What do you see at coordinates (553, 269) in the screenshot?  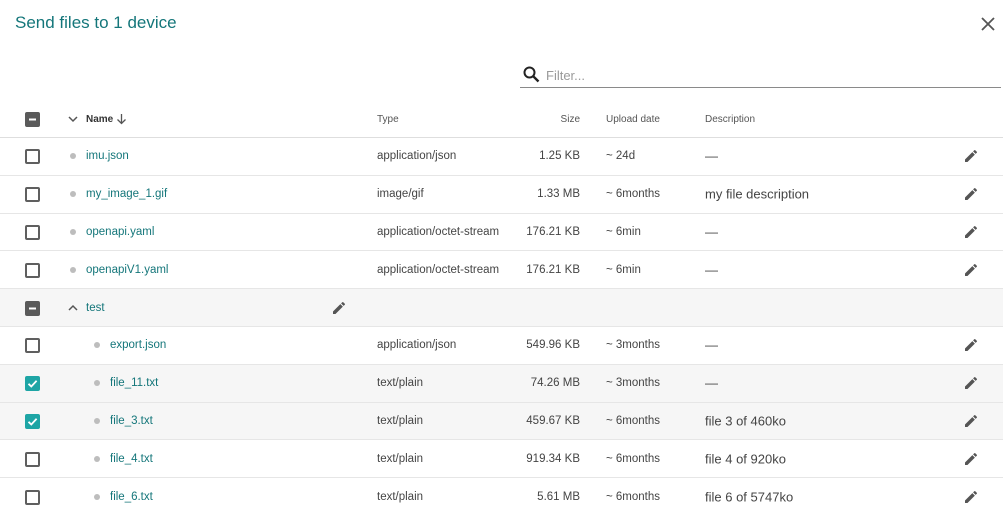 I see `file-size: 176.21 KB` at bounding box center [553, 269].